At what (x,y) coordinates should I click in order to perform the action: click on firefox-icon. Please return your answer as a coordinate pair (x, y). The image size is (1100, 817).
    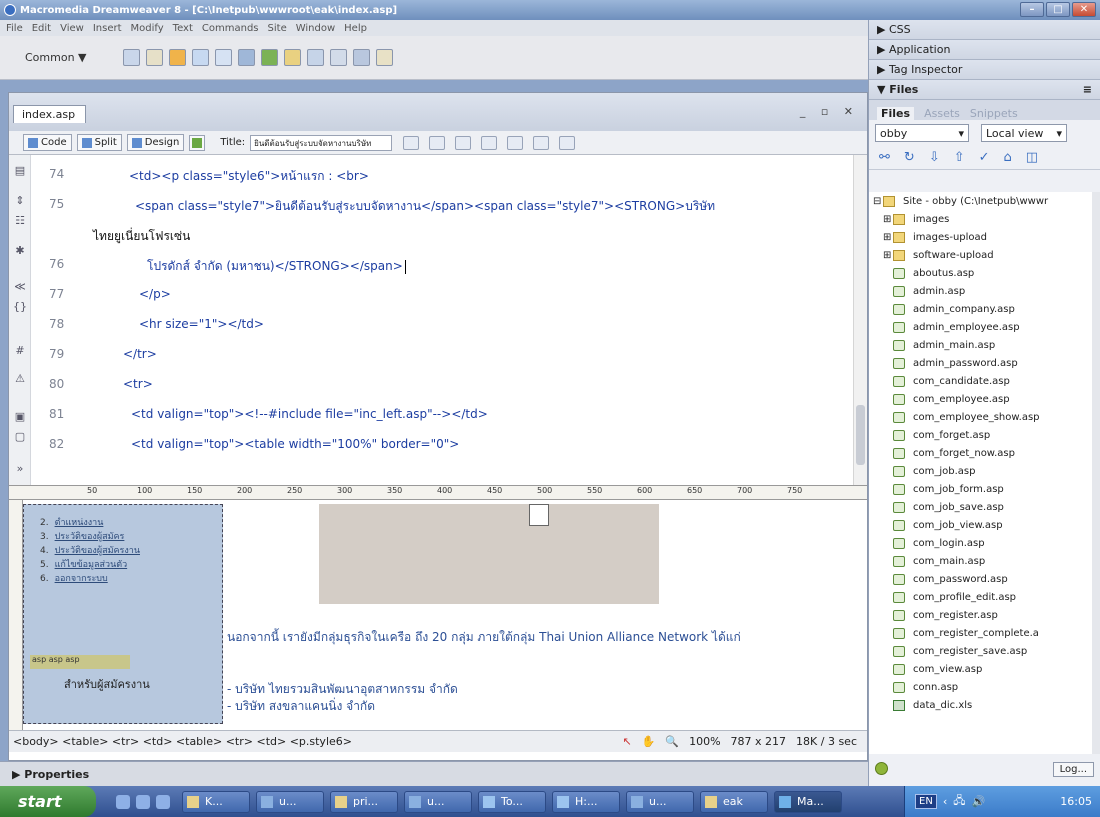
    Looking at the image, I should click on (143, 801).